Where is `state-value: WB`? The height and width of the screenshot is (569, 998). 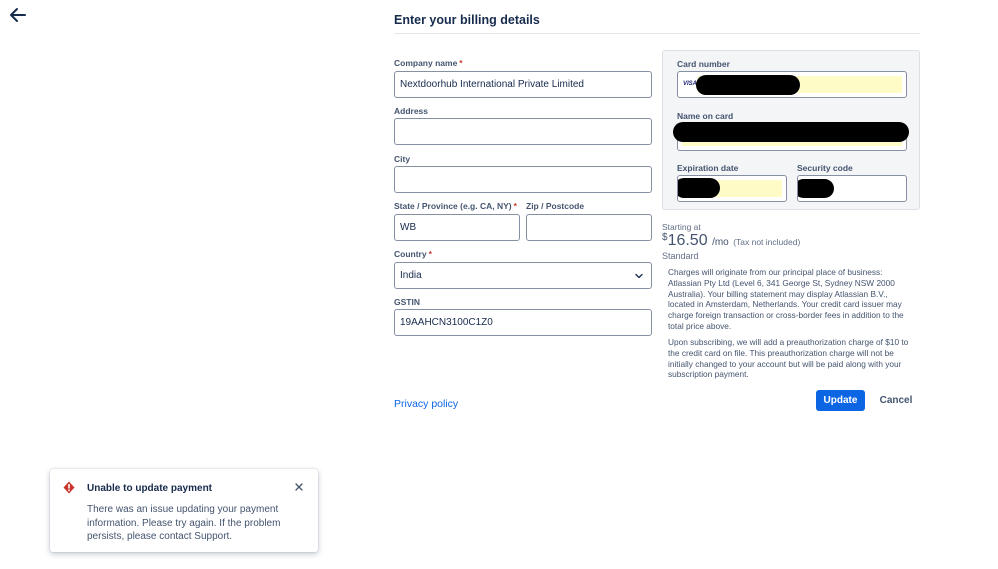
state-value: WB is located at coordinates (408, 227).